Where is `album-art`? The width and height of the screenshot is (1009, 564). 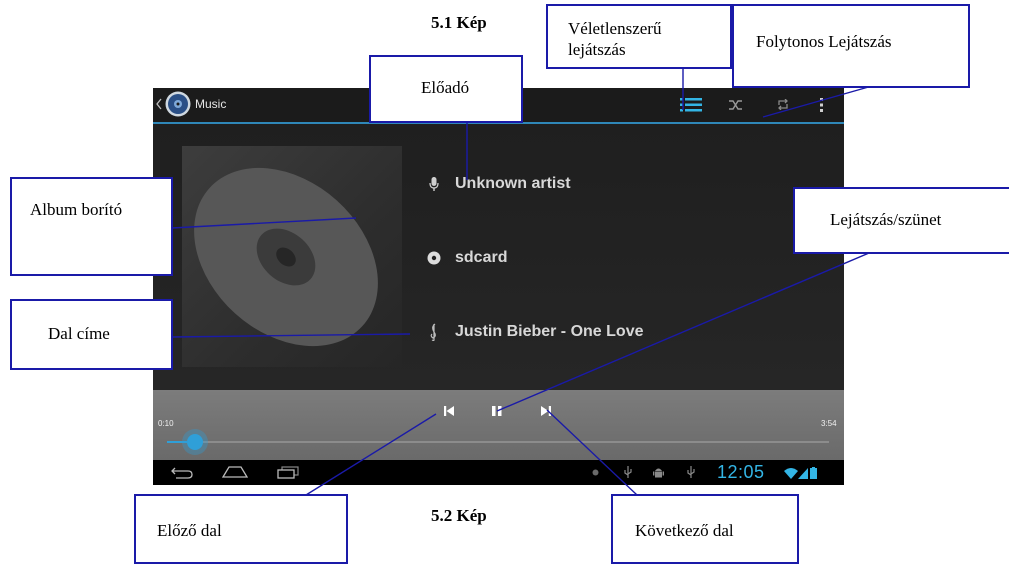 album-art is located at coordinates (292, 256).